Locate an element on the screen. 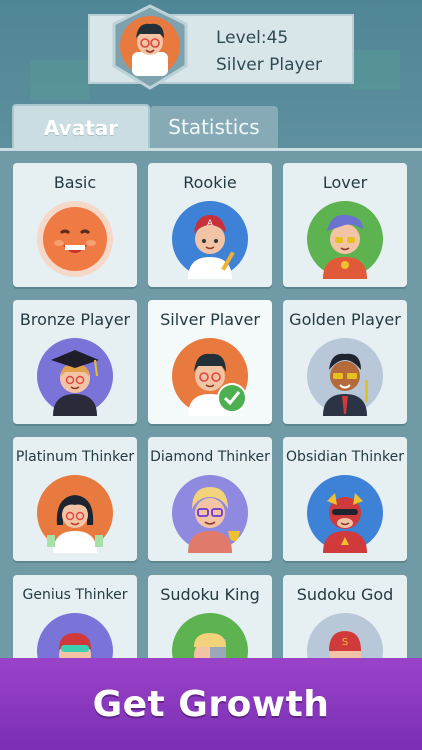 Image resolution: width=422 pixels, height=750 pixels. avatar-card-label: Golden Player is located at coordinates (345, 319).